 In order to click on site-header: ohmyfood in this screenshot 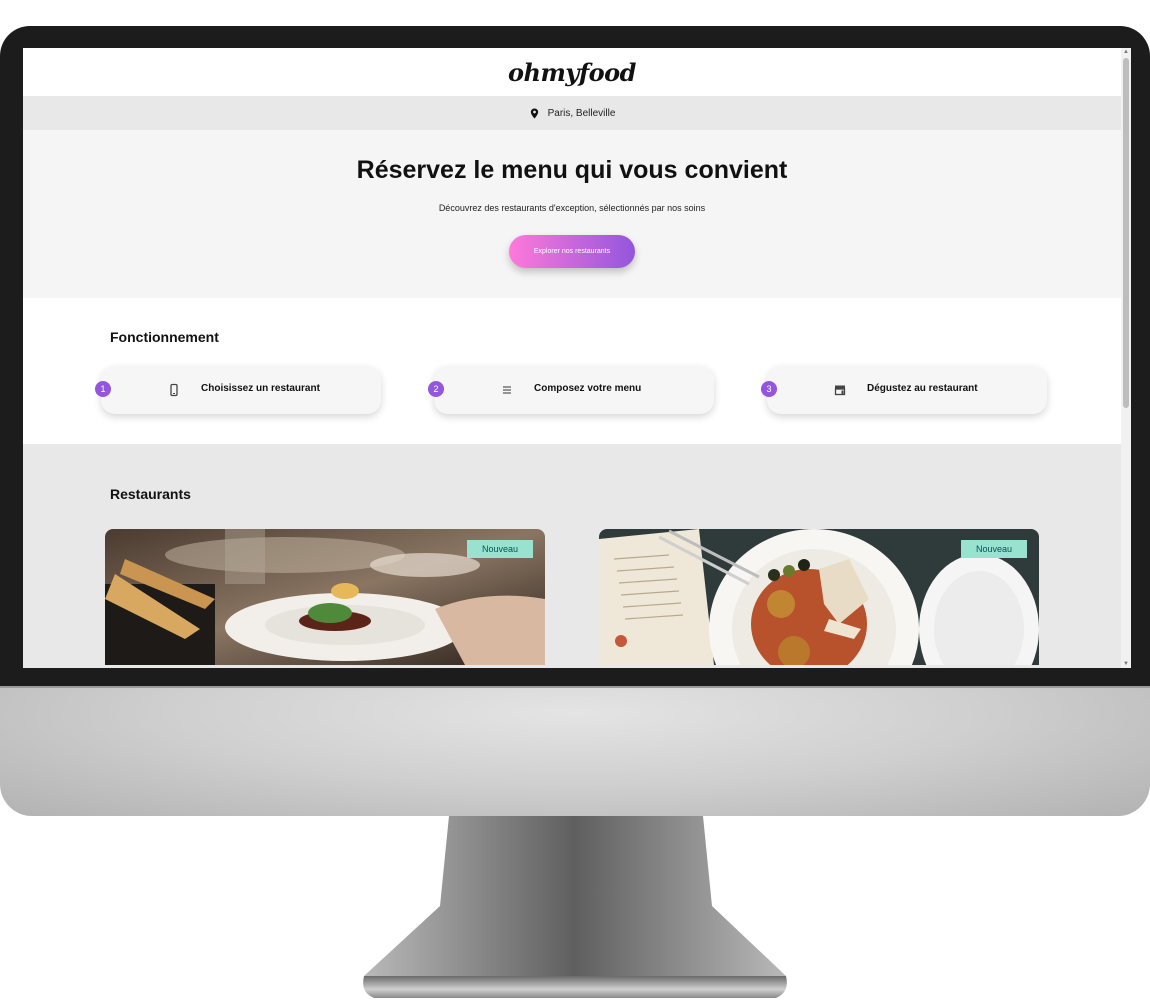, I will do `click(572, 72)`.